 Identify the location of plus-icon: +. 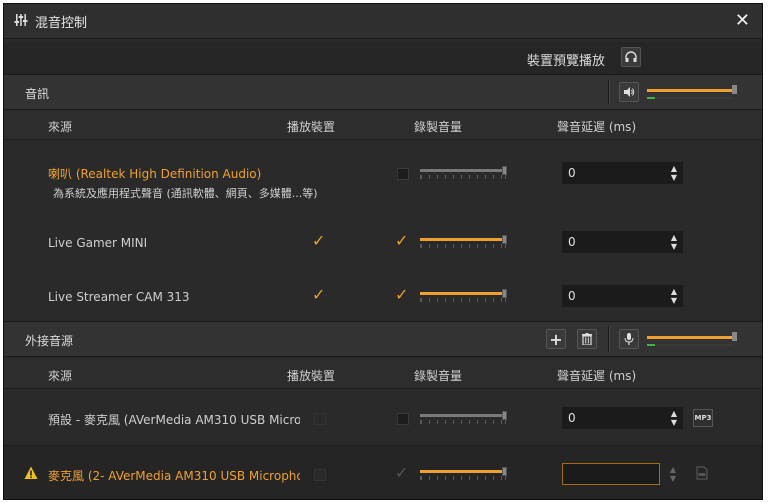
(556, 339).